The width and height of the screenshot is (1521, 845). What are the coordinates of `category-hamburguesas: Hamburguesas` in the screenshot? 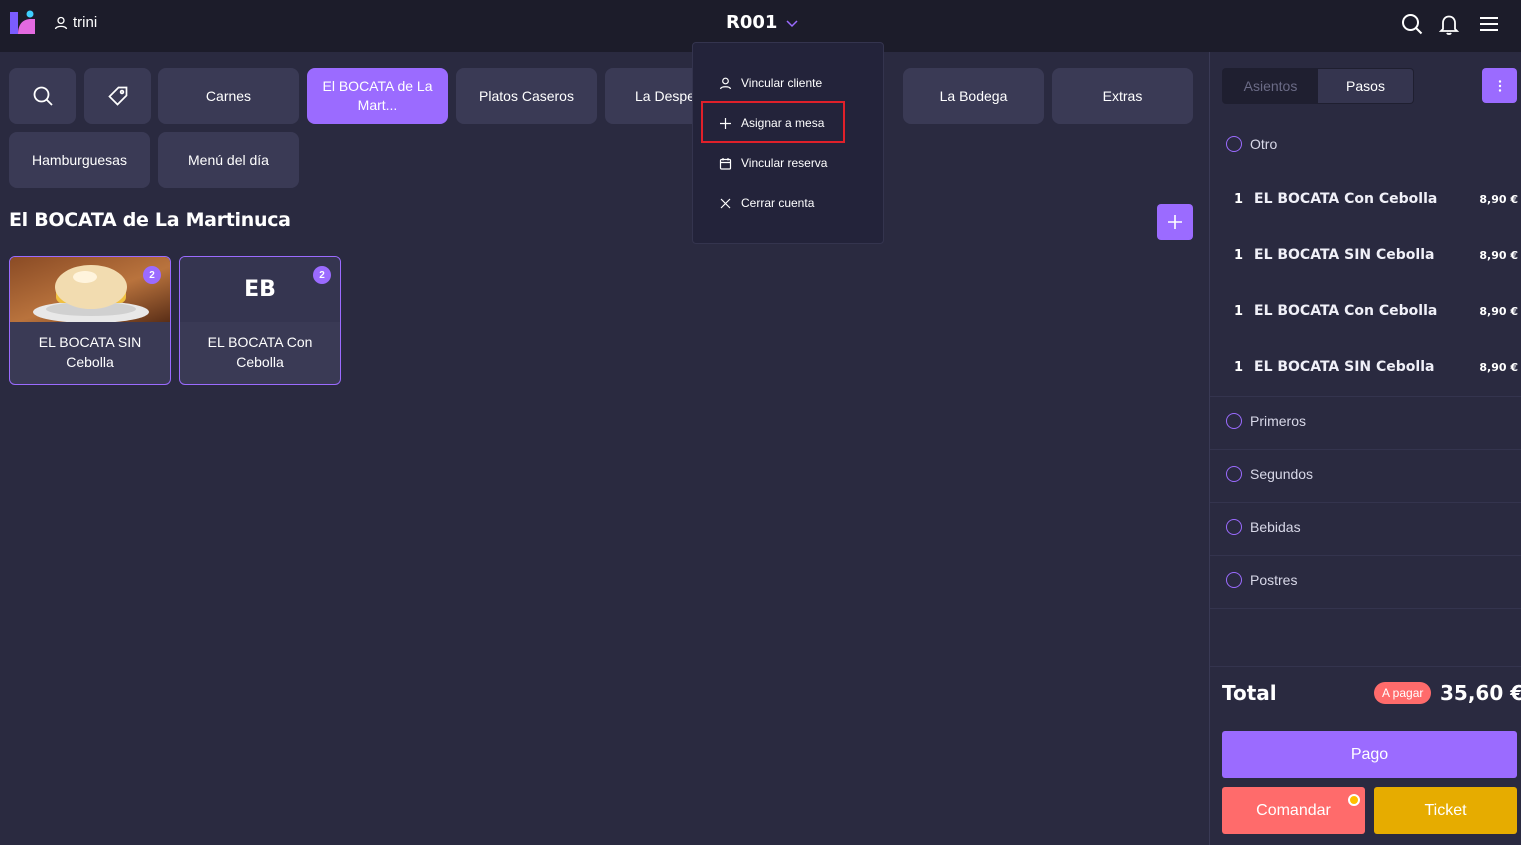 It's located at (79, 160).